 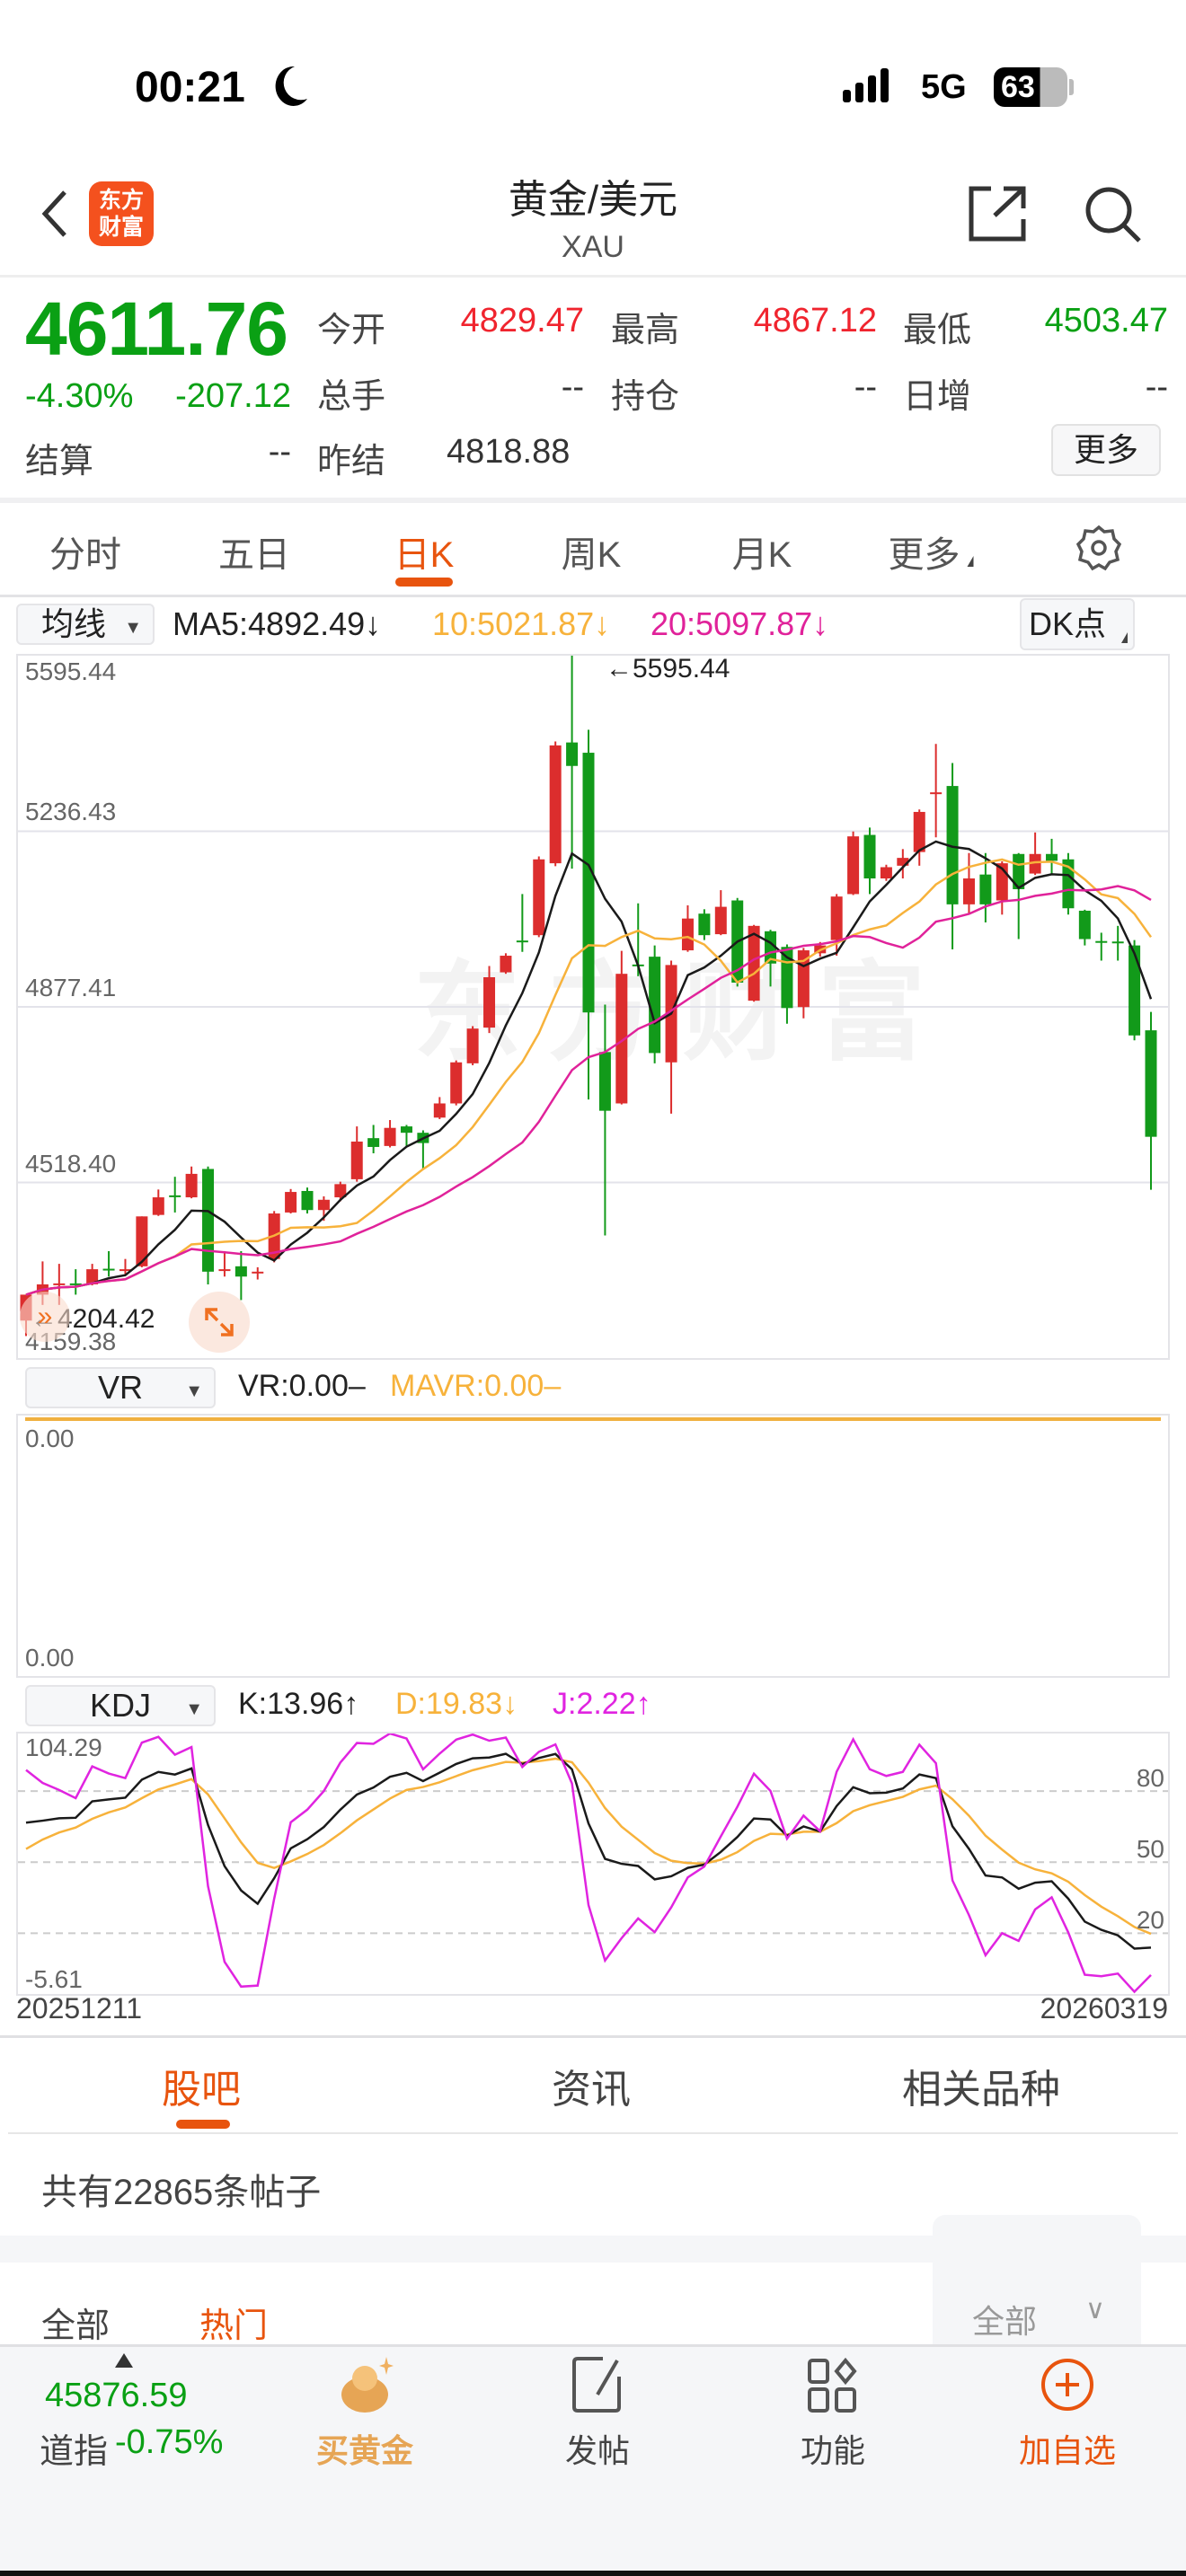 I want to click on index-change: -0.75%, so click(x=169, y=2442).